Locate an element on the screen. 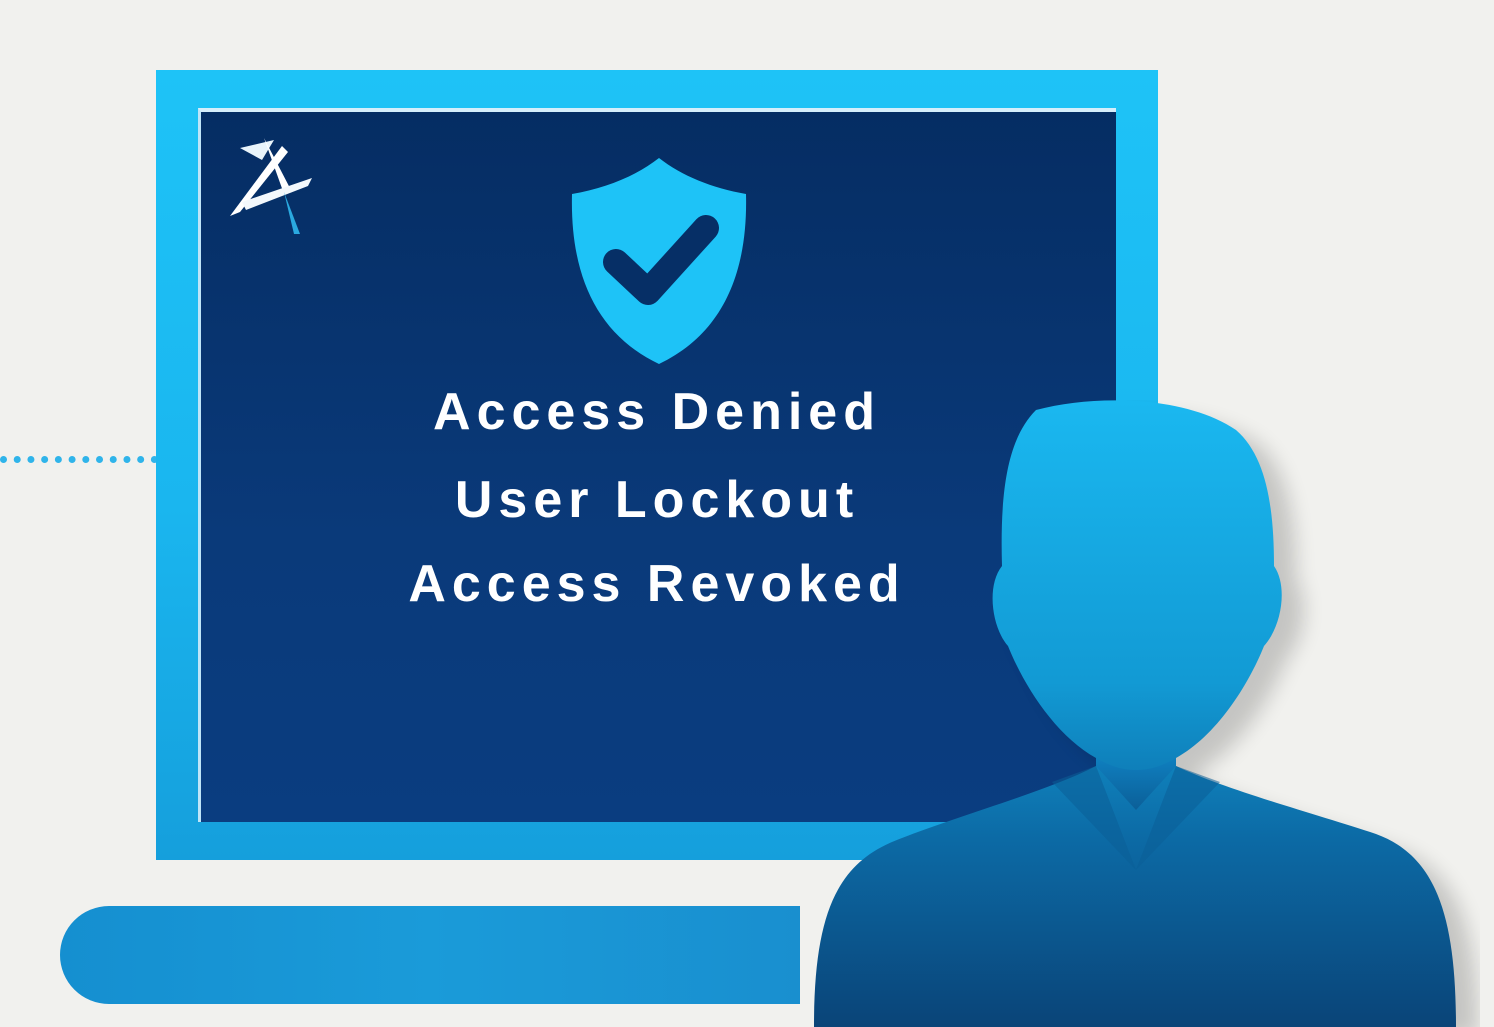  monitor-base is located at coordinates (430, 955).